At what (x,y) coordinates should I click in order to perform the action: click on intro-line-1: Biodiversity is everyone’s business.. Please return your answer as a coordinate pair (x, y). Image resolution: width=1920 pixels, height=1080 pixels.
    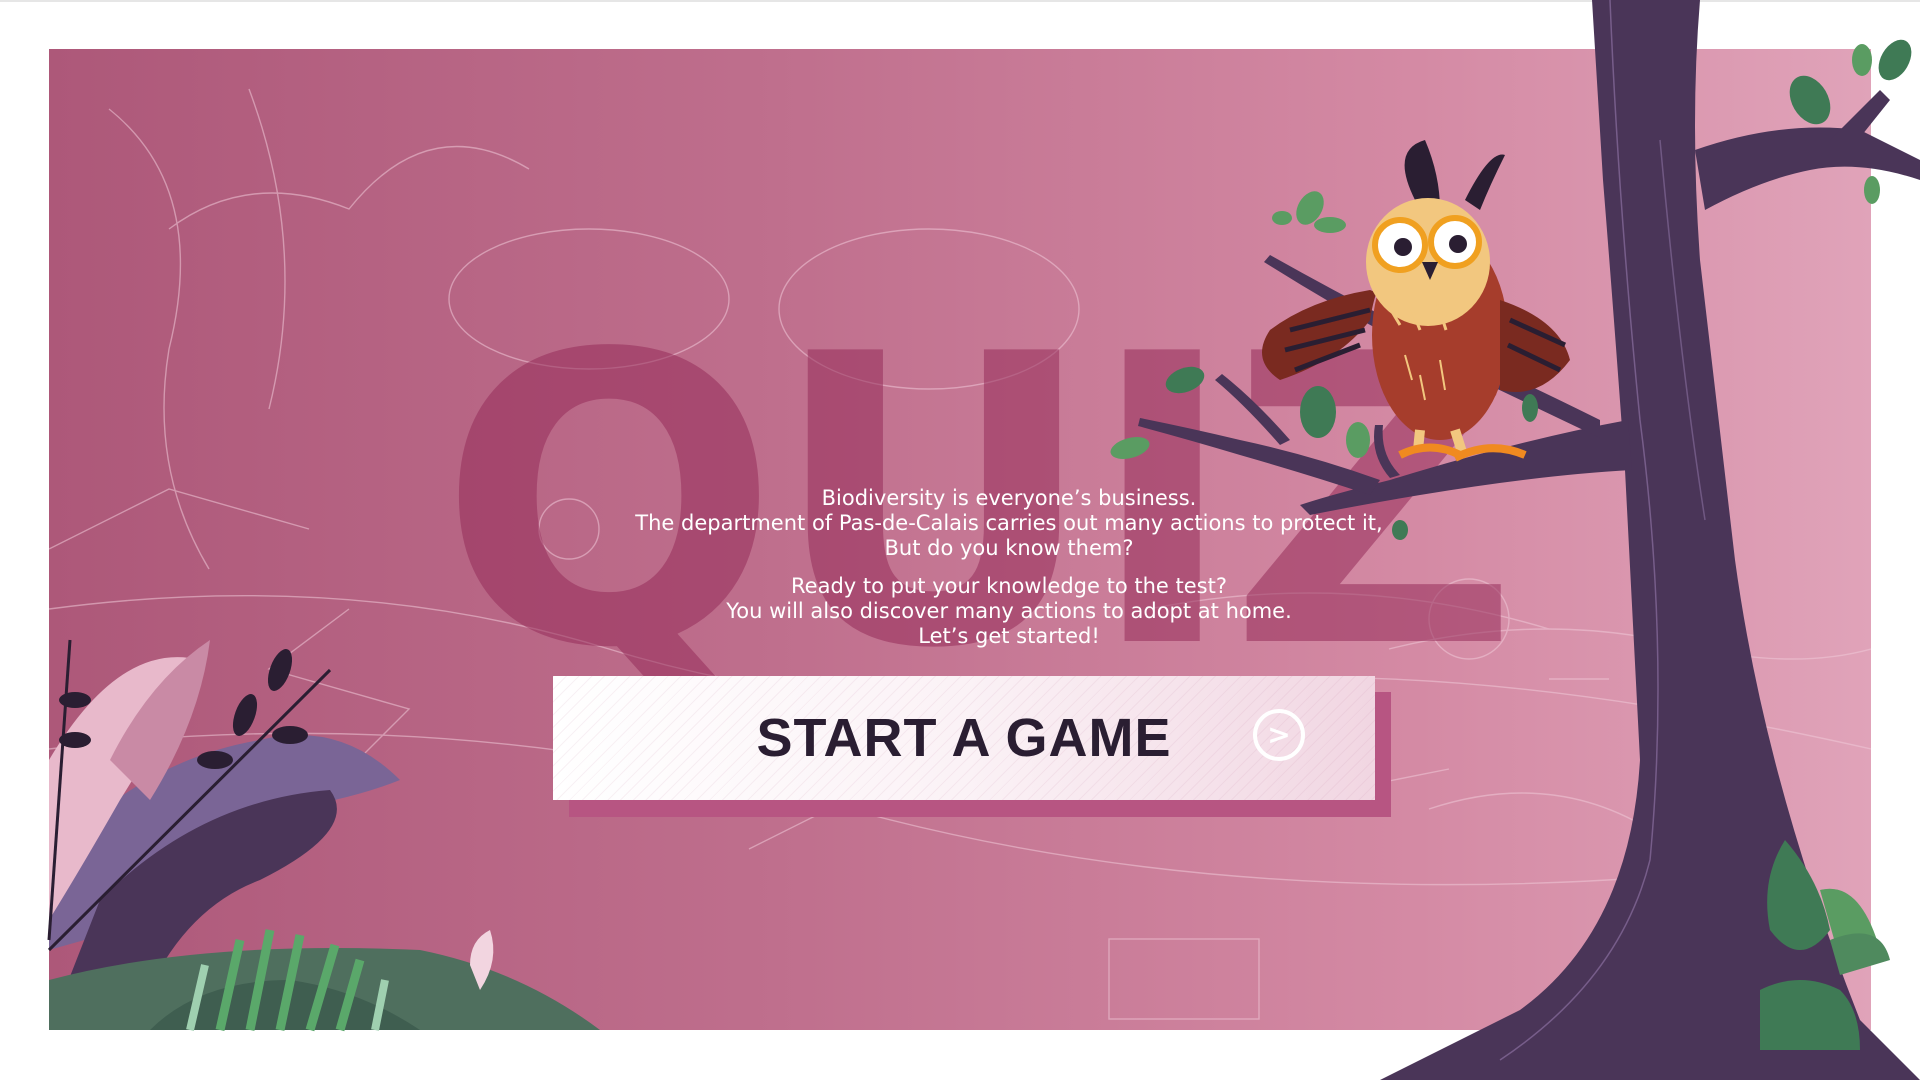
    Looking at the image, I should click on (1009, 498).